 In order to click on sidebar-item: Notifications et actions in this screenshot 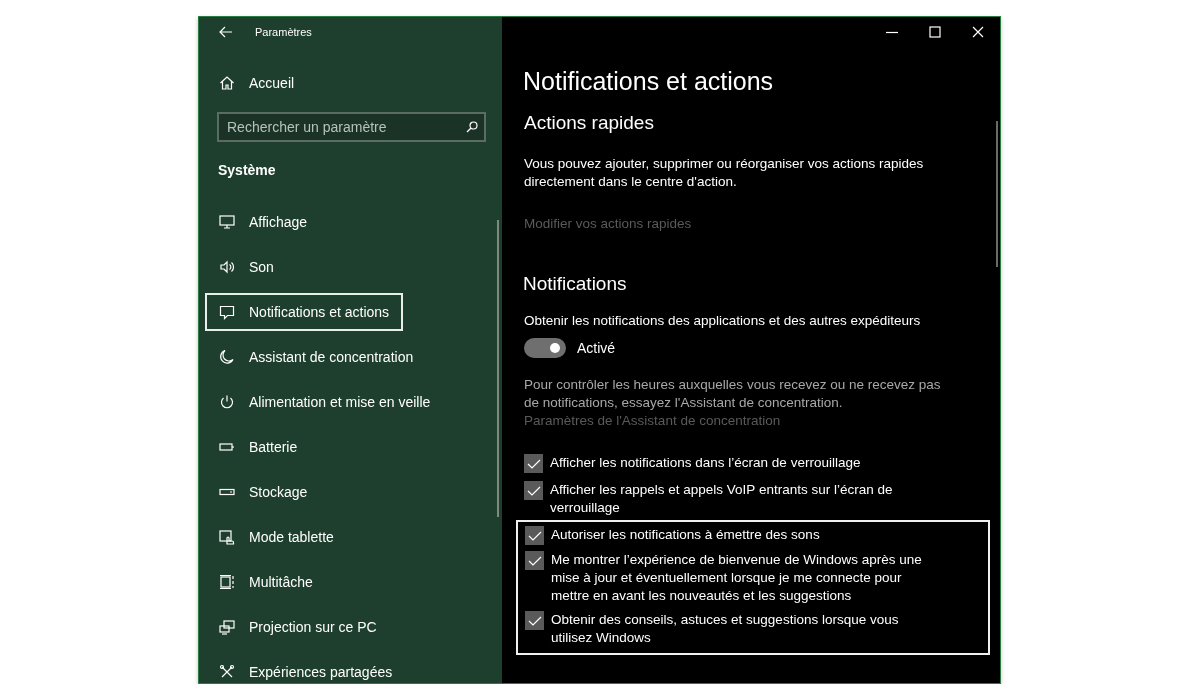, I will do `click(304, 312)`.